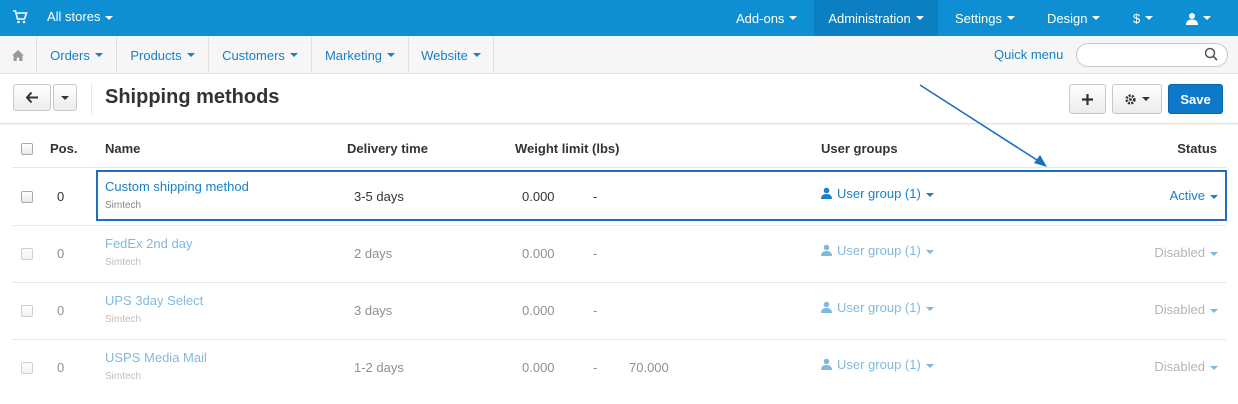 The image size is (1238, 404). I want to click on nav-marketing: Marketing, so click(360, 55).